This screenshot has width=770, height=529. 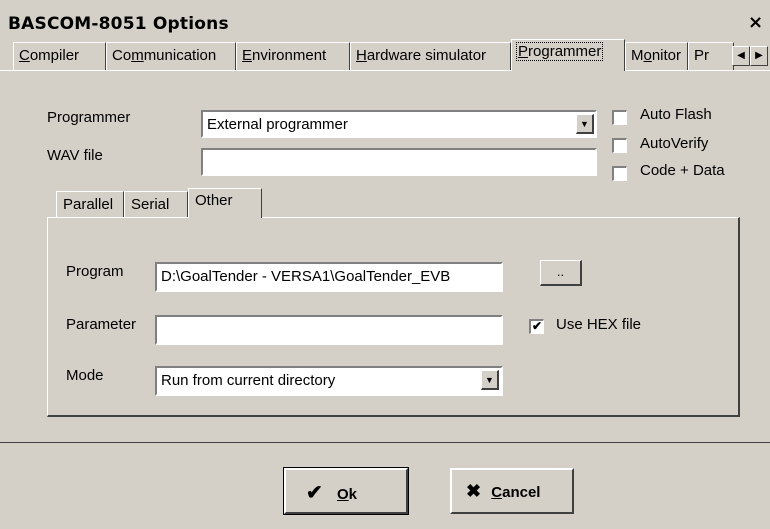 What do you see at coordinates (225, 203) in the screenshot?
I see `tab-other: Other` at bounding box center [225, 203].